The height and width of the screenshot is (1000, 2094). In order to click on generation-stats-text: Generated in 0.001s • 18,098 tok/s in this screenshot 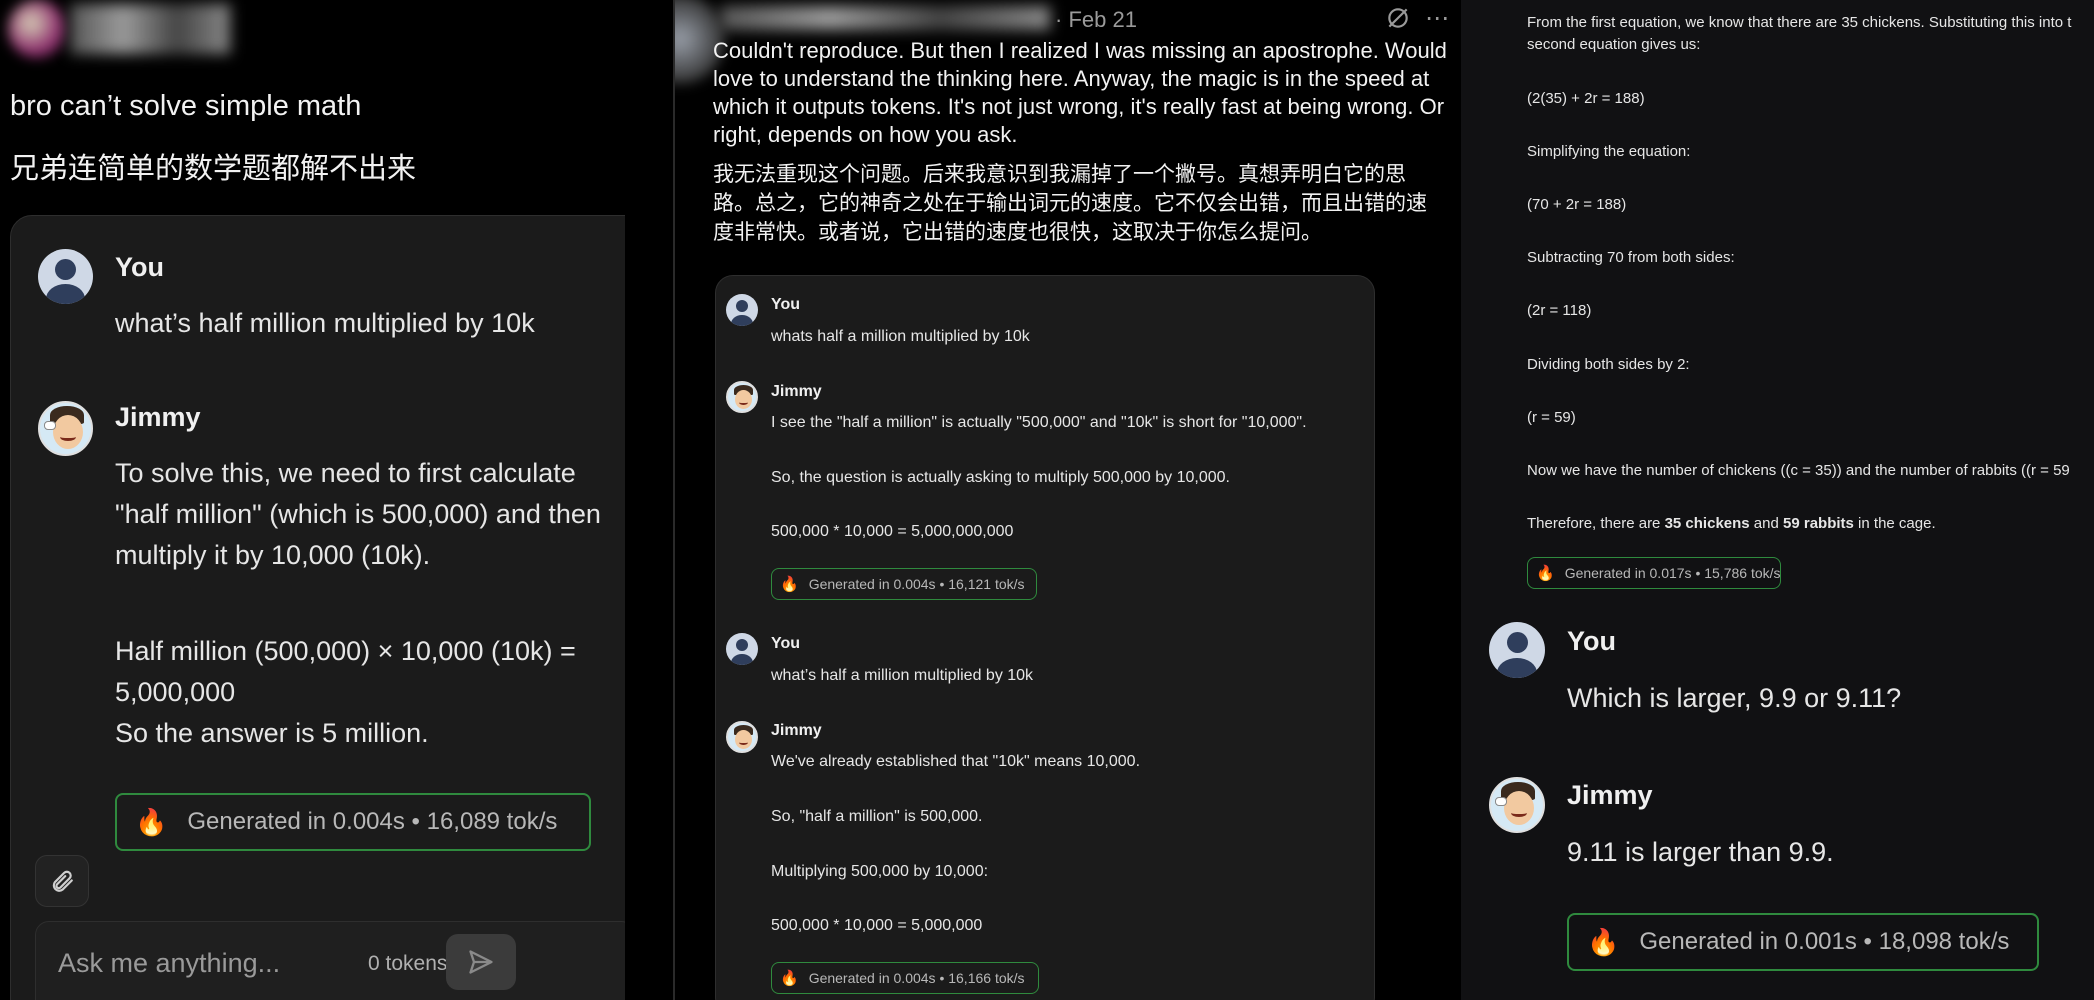, I will do `click(1824, 941)`.